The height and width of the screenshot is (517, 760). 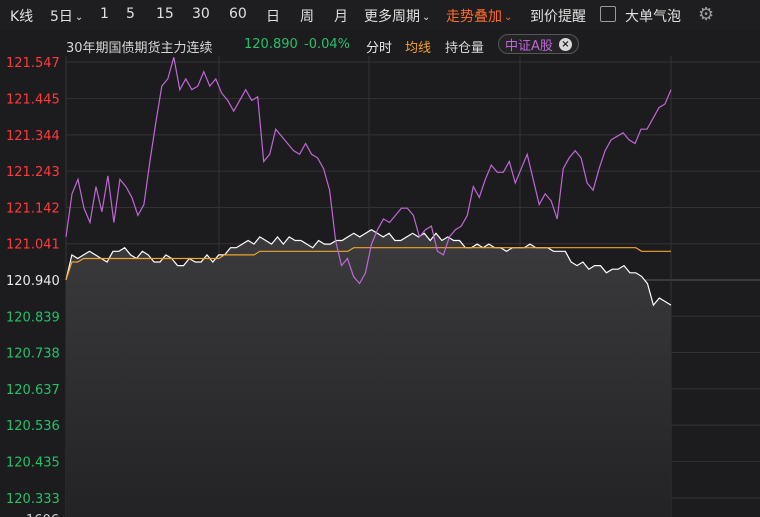 I want to click on y-tick-label: 121.344, so click(x=33, y=136).